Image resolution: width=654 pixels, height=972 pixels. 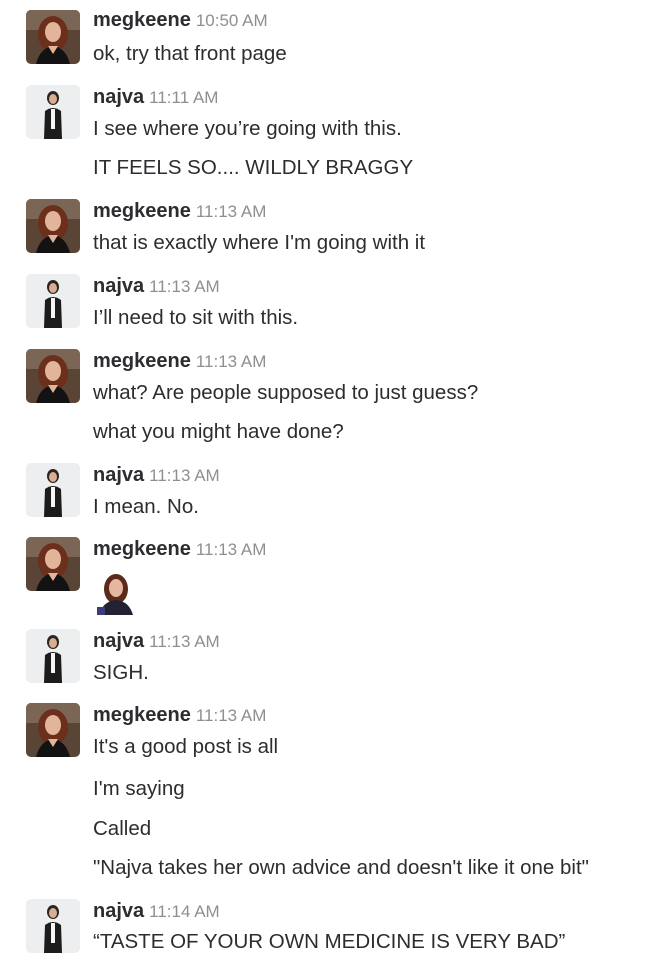 I want to click on message-text: that is exactly where I'm going with it, so click(x=259, y=242).